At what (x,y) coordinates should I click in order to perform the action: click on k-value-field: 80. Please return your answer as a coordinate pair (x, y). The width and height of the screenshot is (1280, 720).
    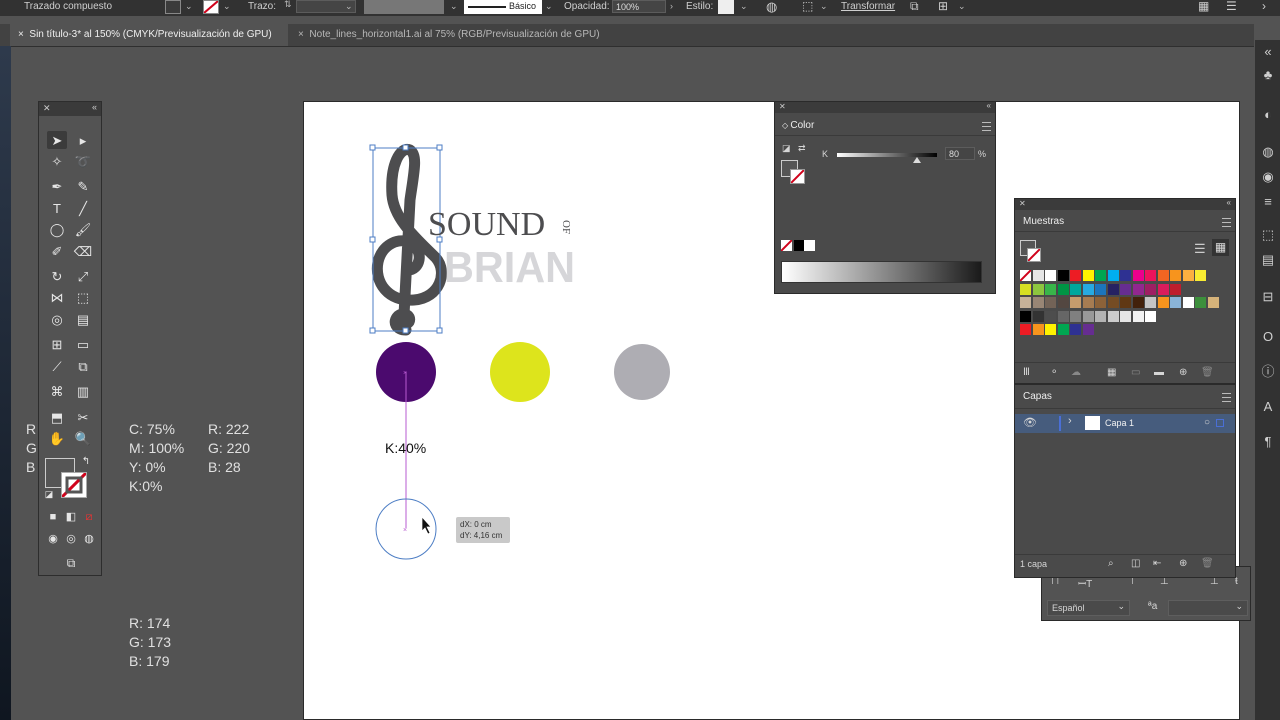
    Looking at the image, I should click on (960, 153).